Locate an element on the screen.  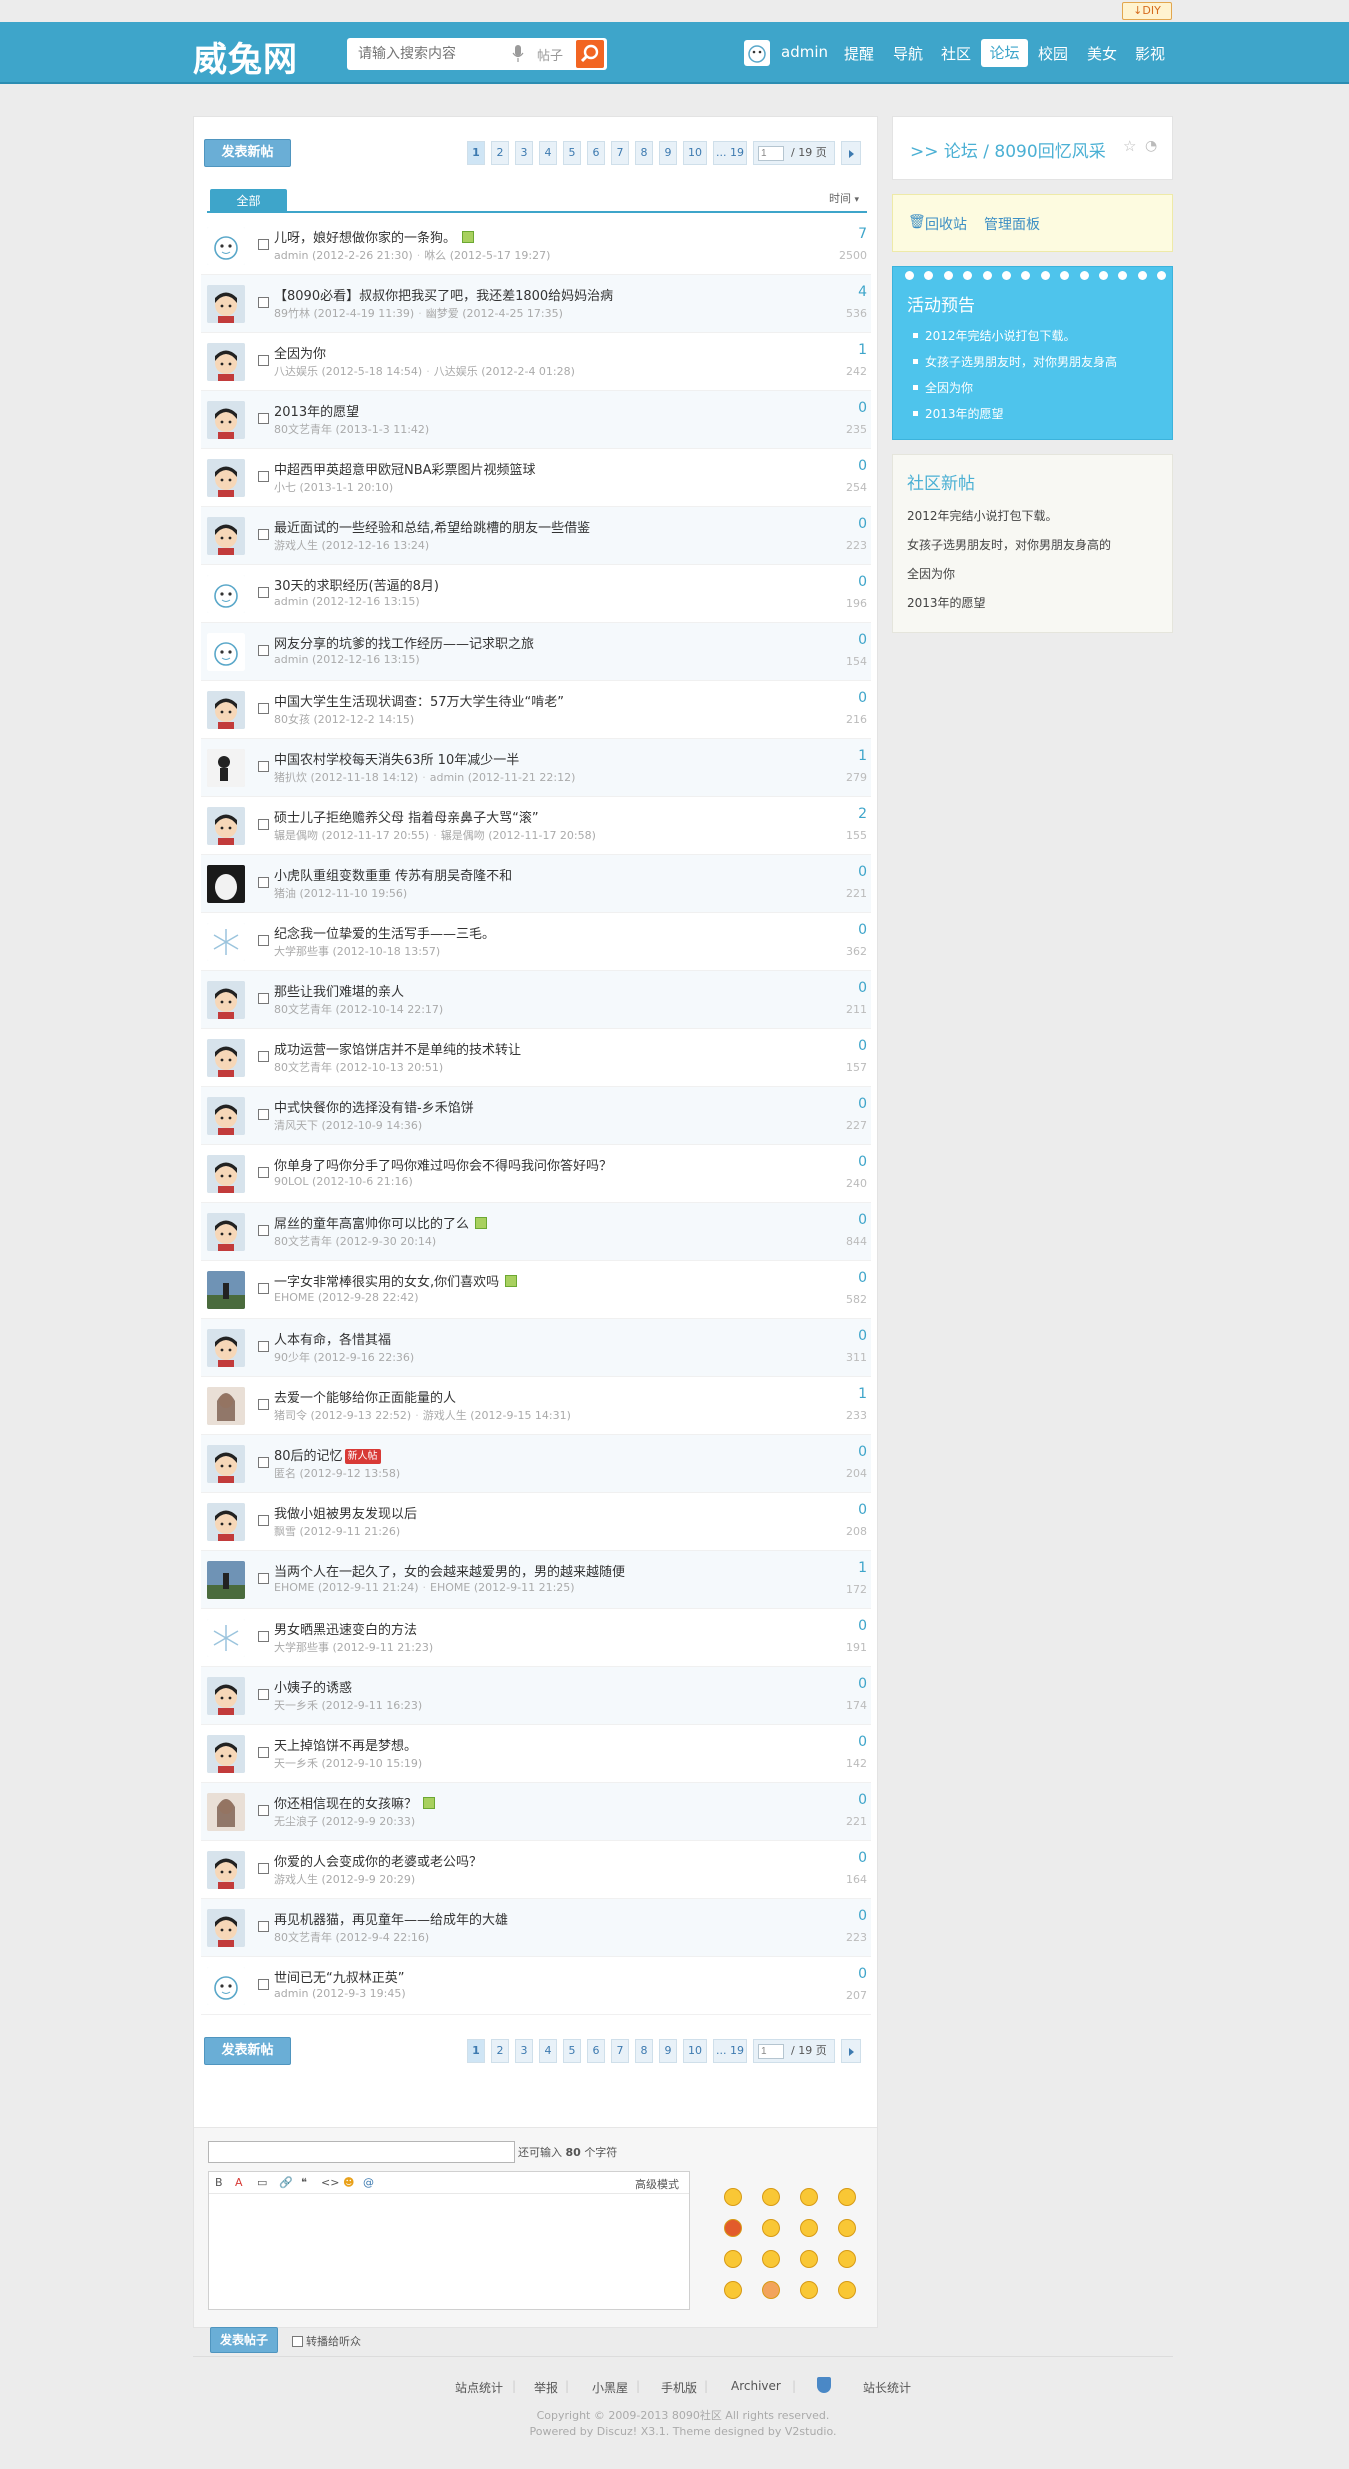
thread-title: 成功运营一家馅饼店并不是单纯的技术转让 is located at coordinates (397, 1048).